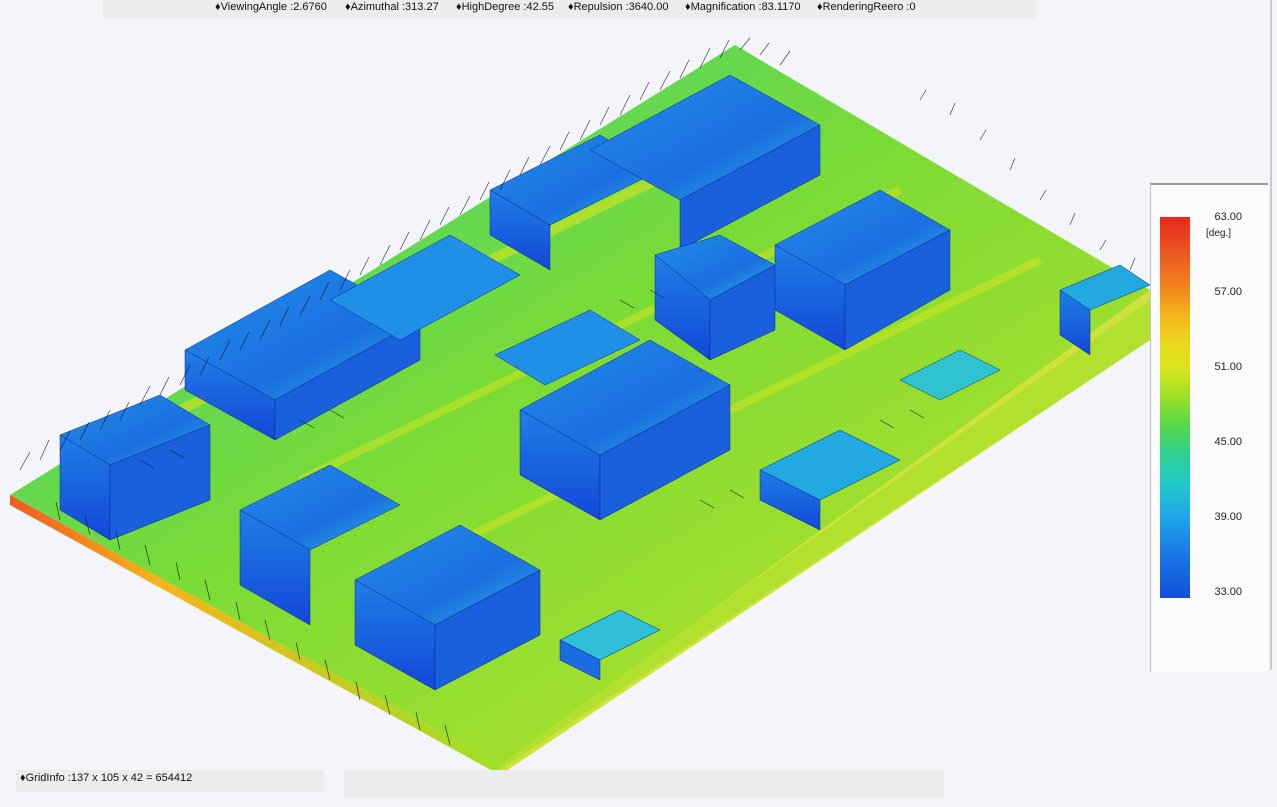 This screenshot has height=807, width=1277. I want to click on viewing-angle-readout: ♦ViewingAngle :2.6760, so click(271, 7).